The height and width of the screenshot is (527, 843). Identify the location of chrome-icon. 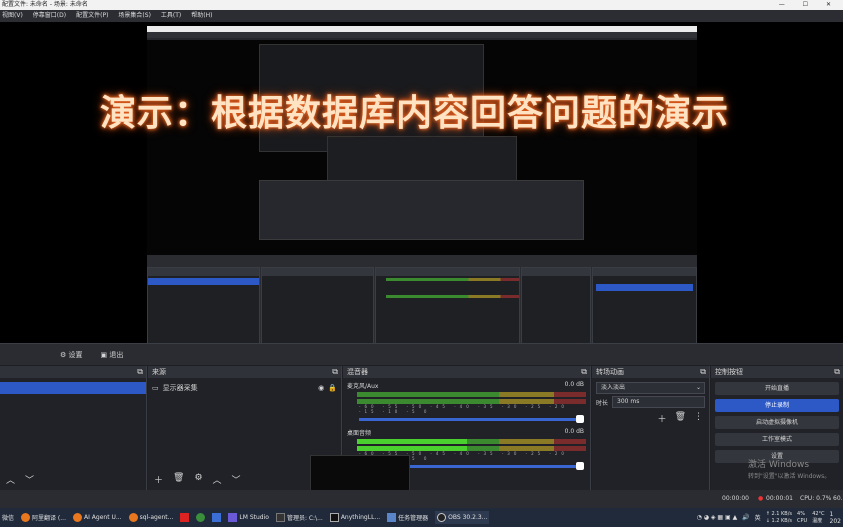
(201, 517).